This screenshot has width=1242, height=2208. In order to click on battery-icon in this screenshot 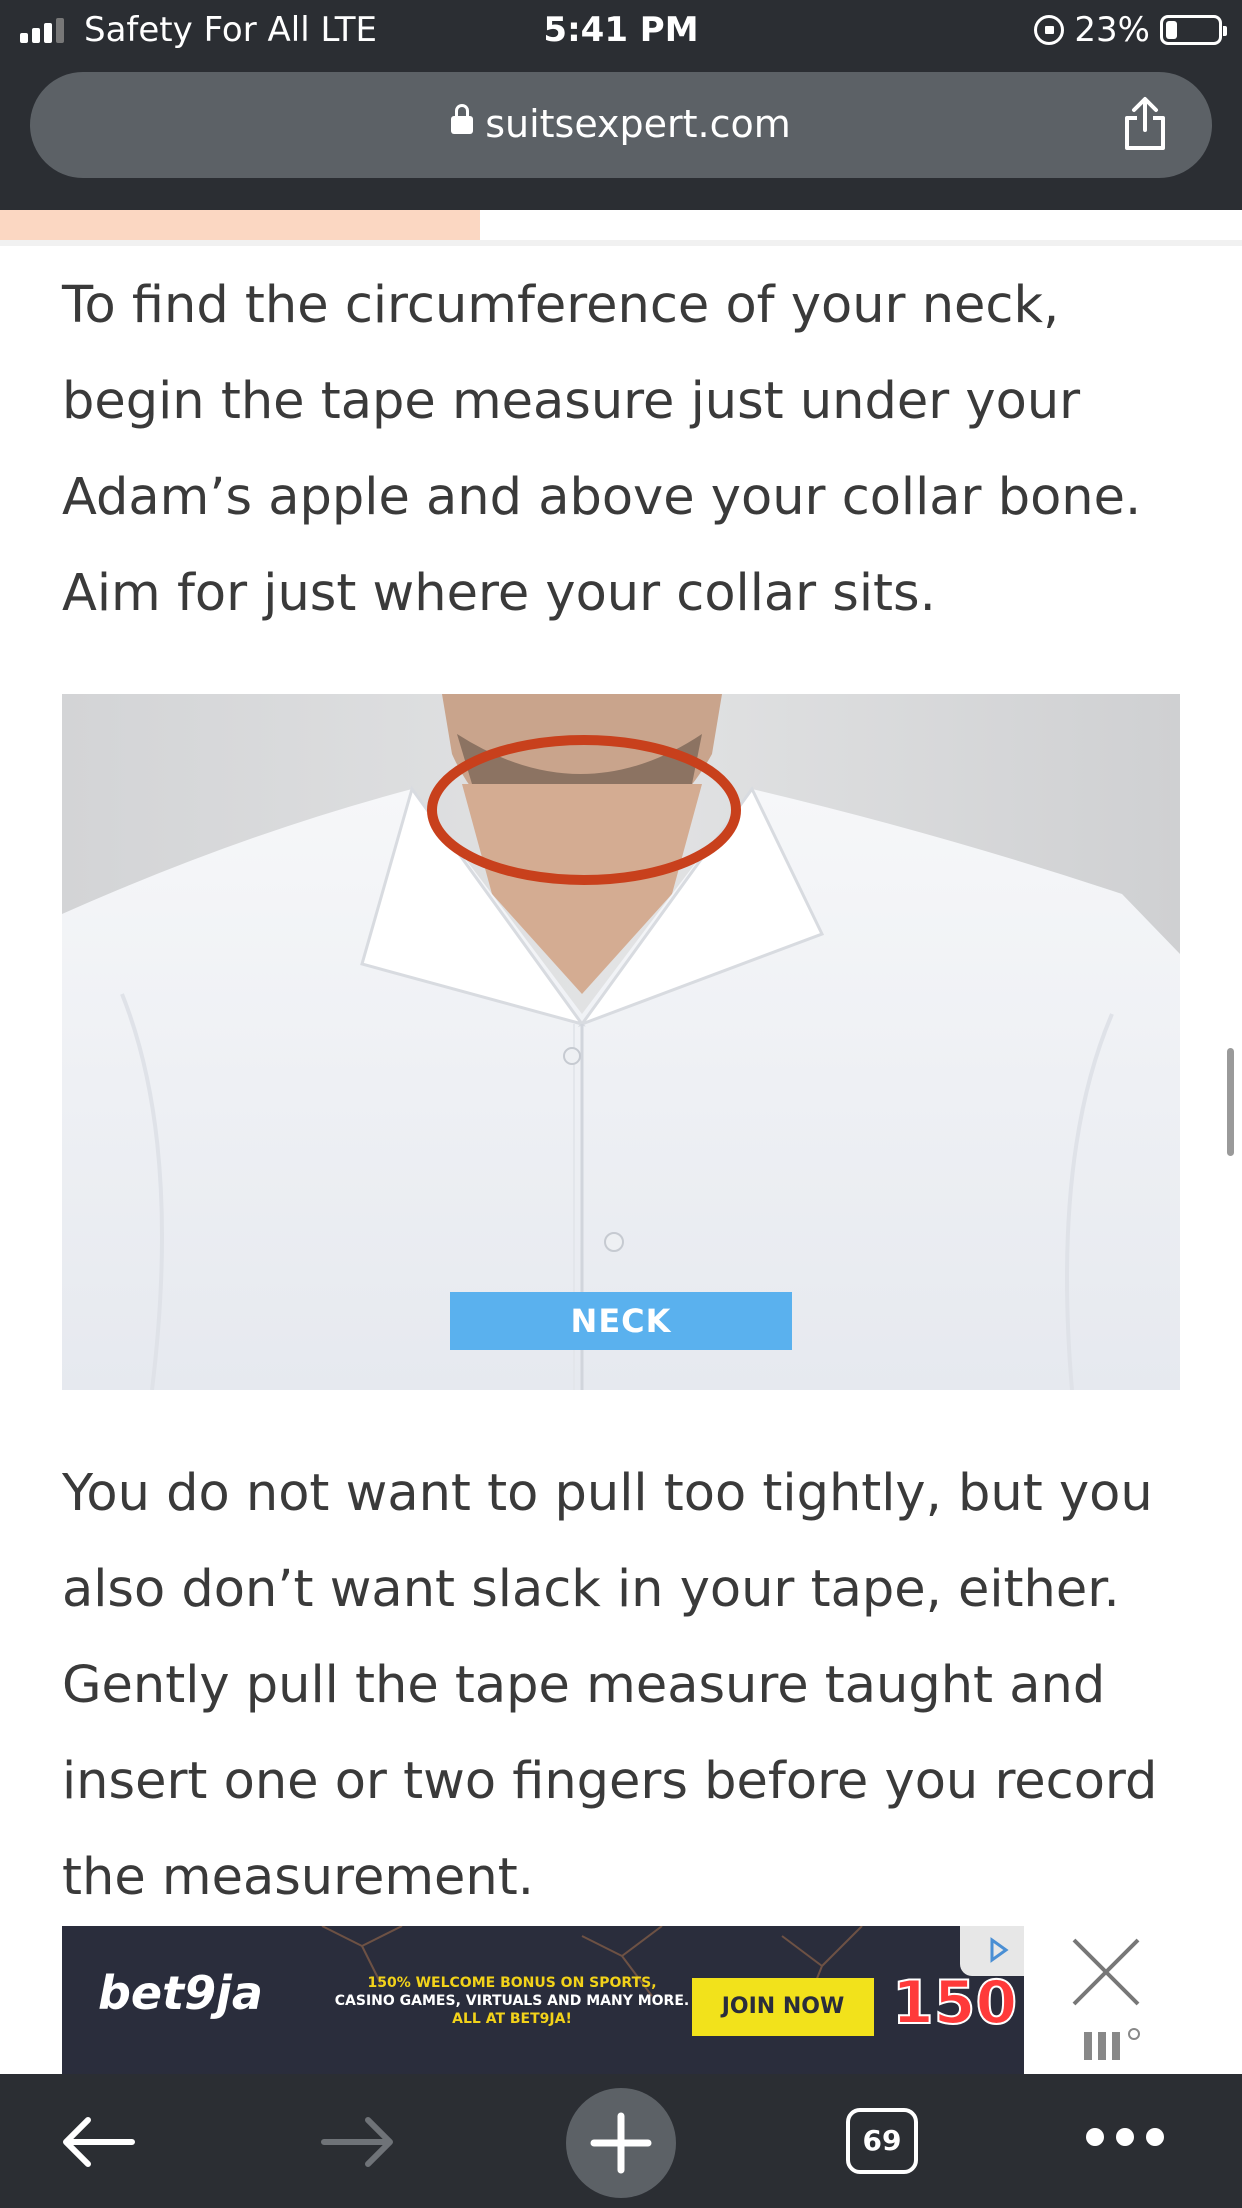, I will do `click(1193, 30)`.